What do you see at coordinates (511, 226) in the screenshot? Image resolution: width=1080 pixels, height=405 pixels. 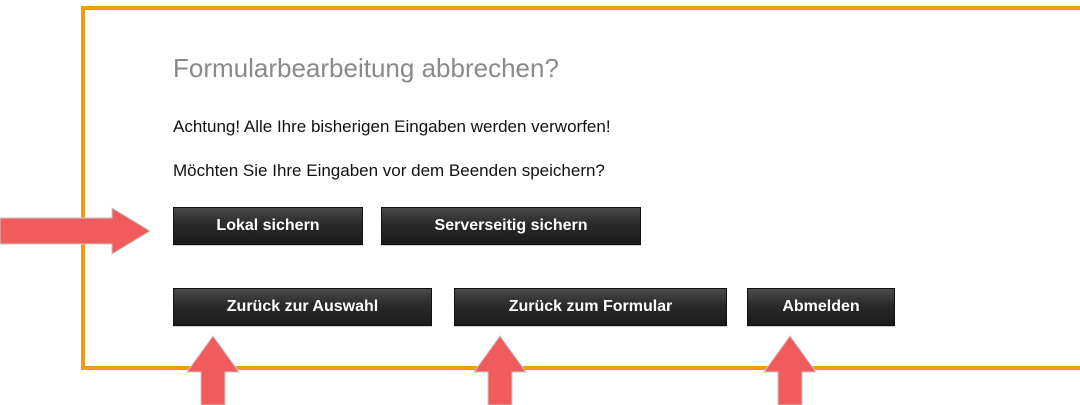 I see `save-server-button: Serverseitig sichern` at bounding box center [511, 226].